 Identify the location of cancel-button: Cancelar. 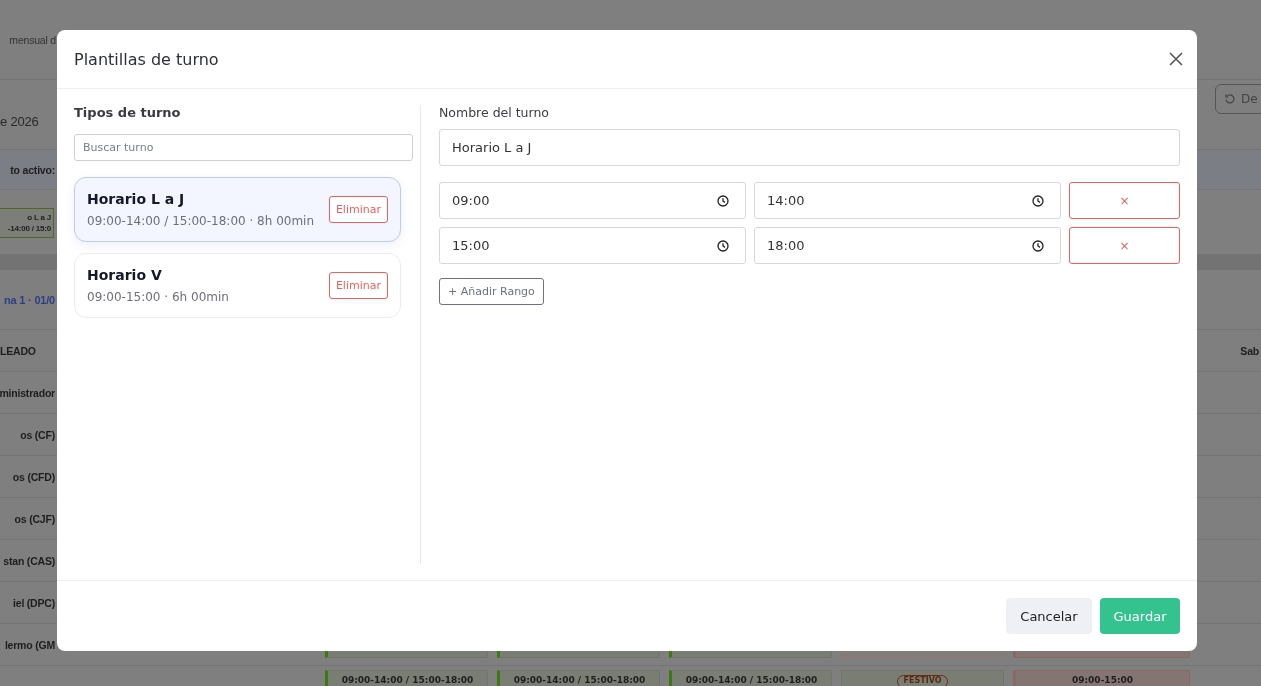
(1049, 616).